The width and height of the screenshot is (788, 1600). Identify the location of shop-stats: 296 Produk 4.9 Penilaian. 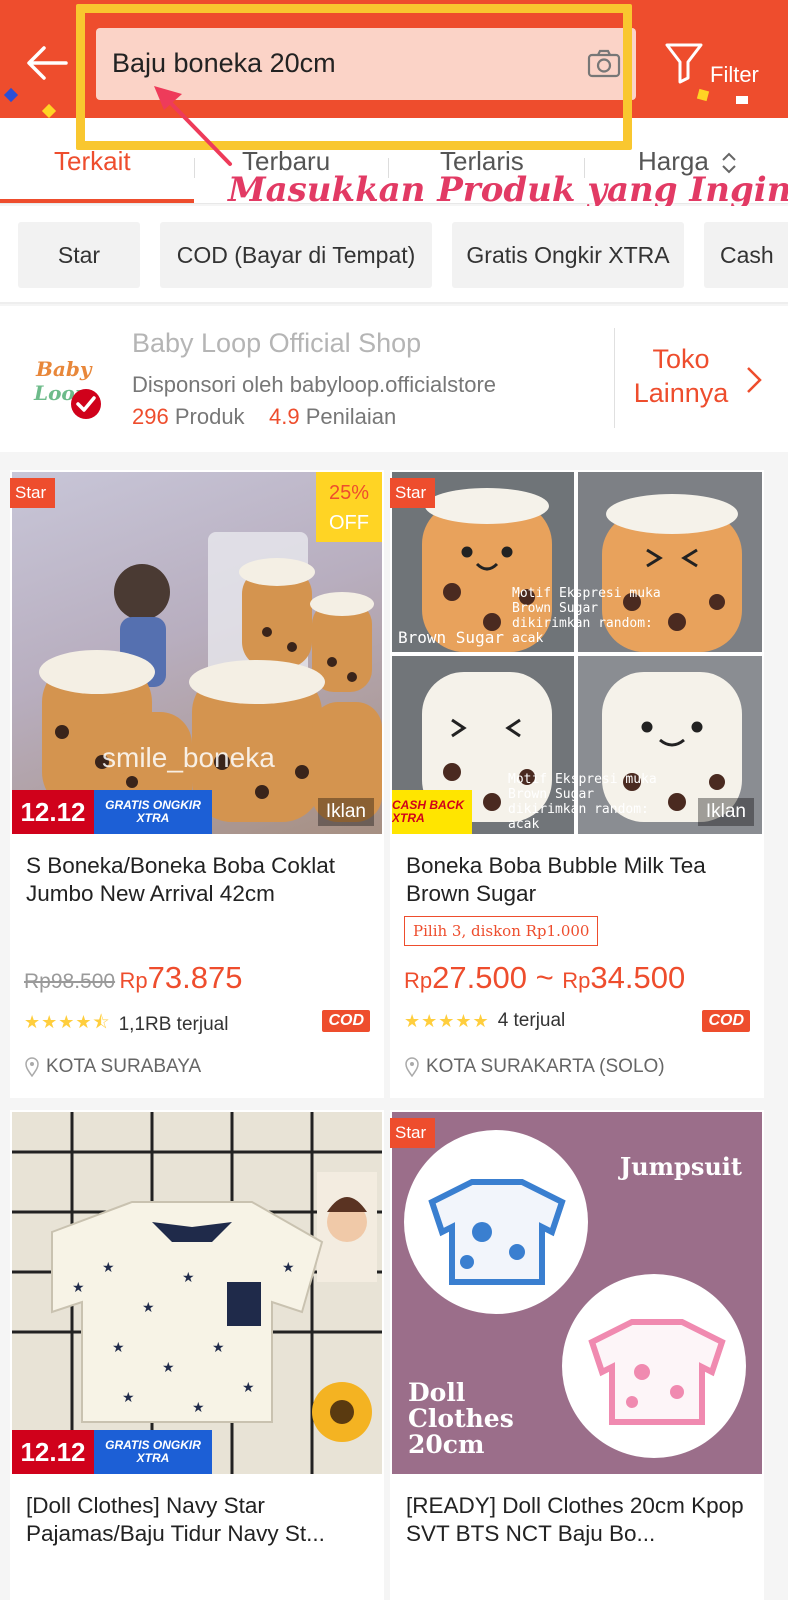
(264, 417).